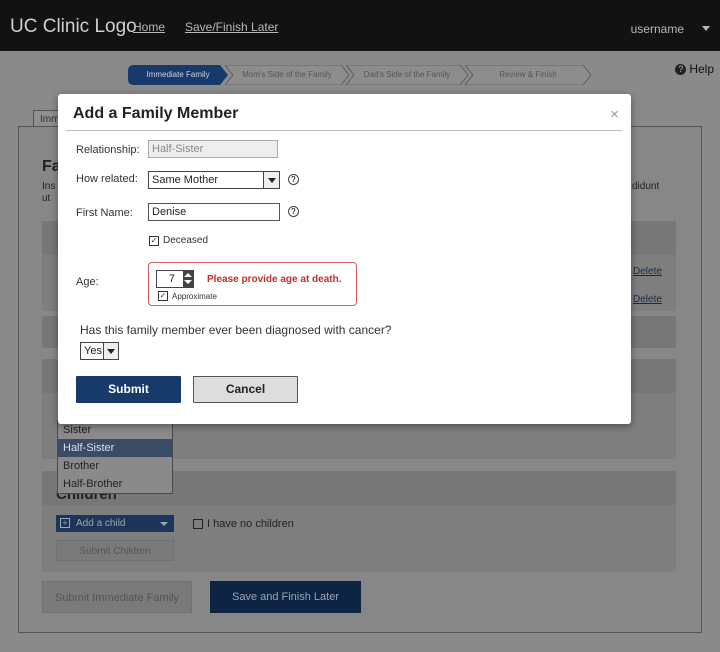 The image size is (720, 652). Describe the element at coordinates (528, 75) in the screenshot. I see `step-review-finish: Review & Finish` at that location.